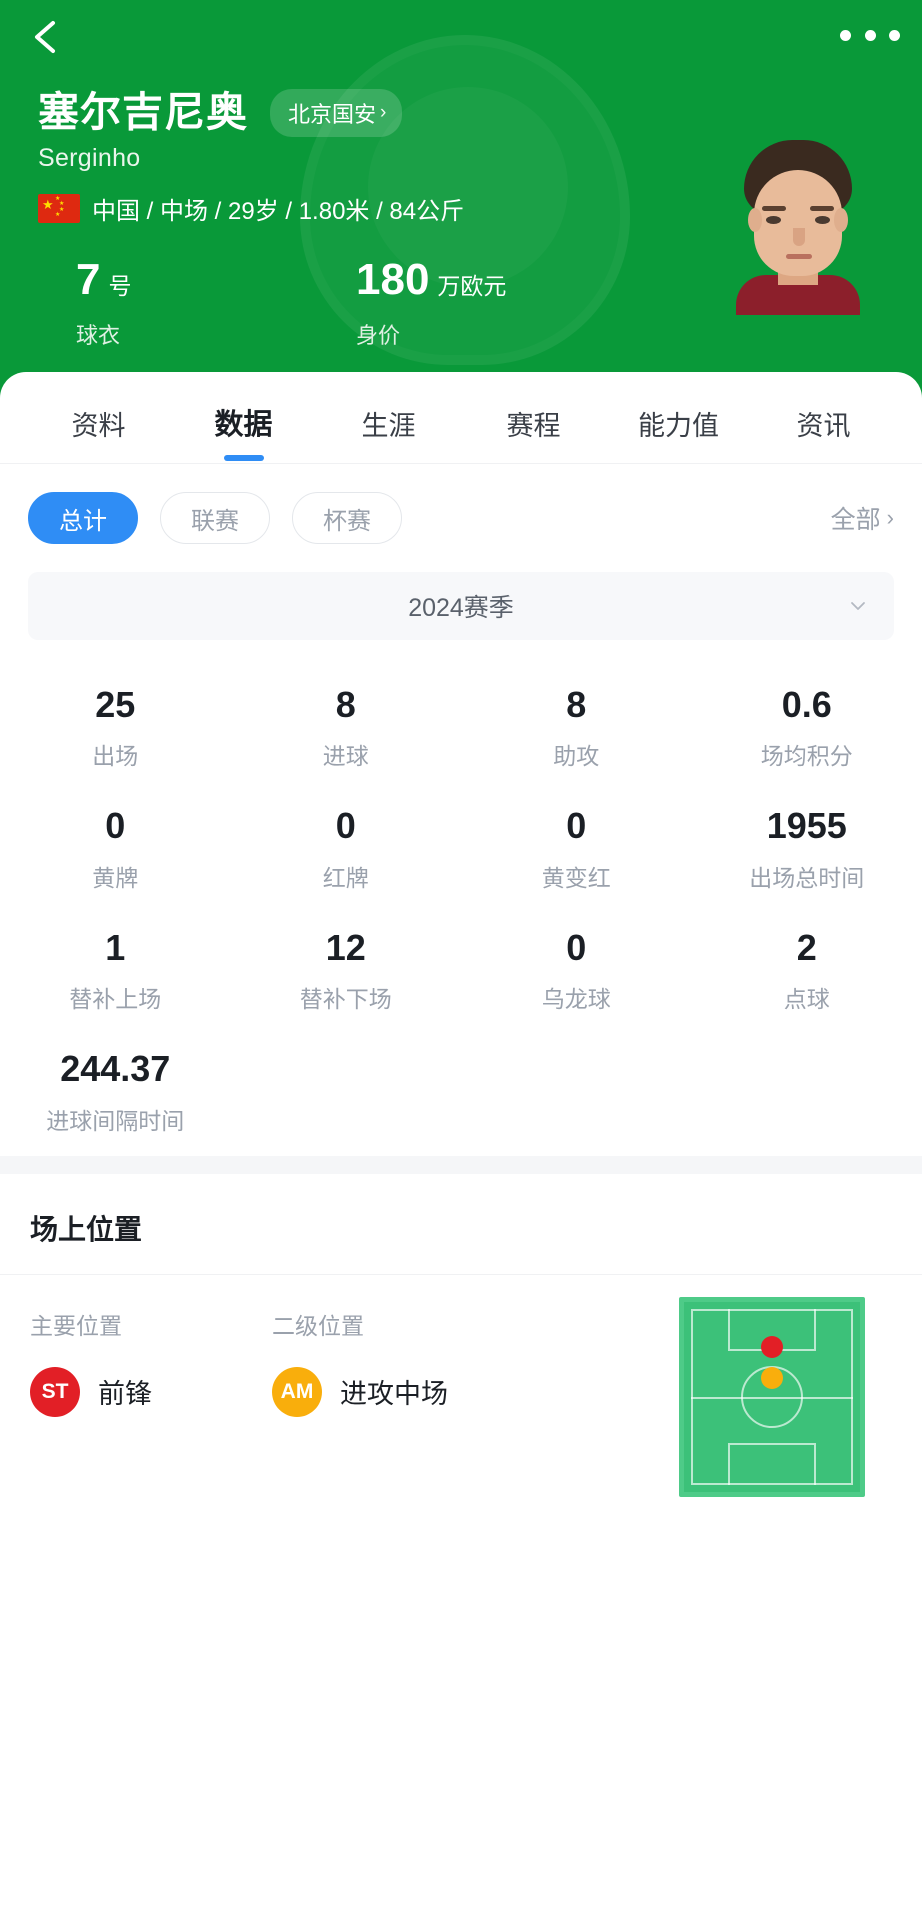  Describe the element at coordinates (461, 37) in the screenshot. I see `nav-bar` at that location.